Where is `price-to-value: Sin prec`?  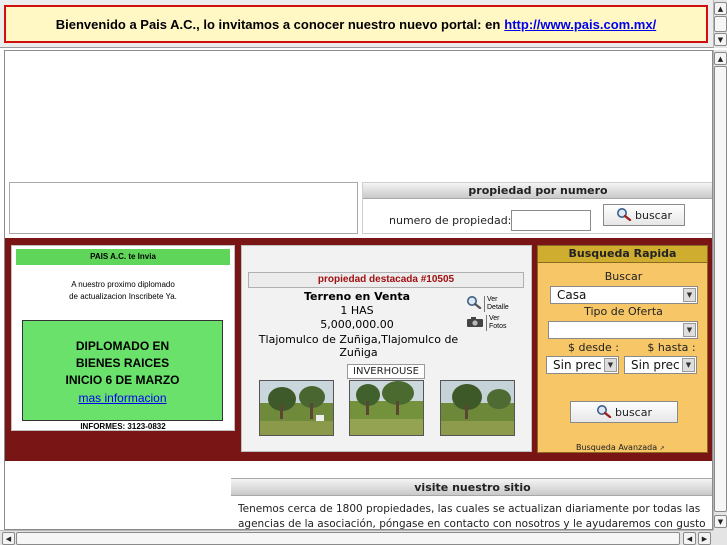 price-to-value: Sin prec is located at coordinates (655, 365).